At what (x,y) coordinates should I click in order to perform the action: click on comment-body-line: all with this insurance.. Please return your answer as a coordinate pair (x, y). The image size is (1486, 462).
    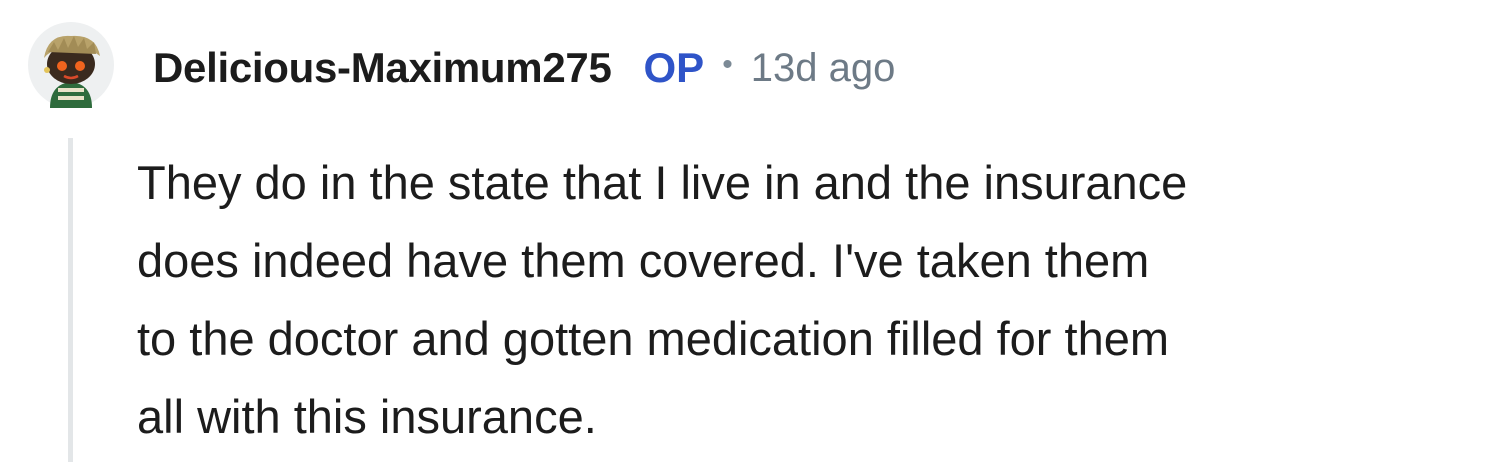
    Looking at the image, I should click on (367, 416).